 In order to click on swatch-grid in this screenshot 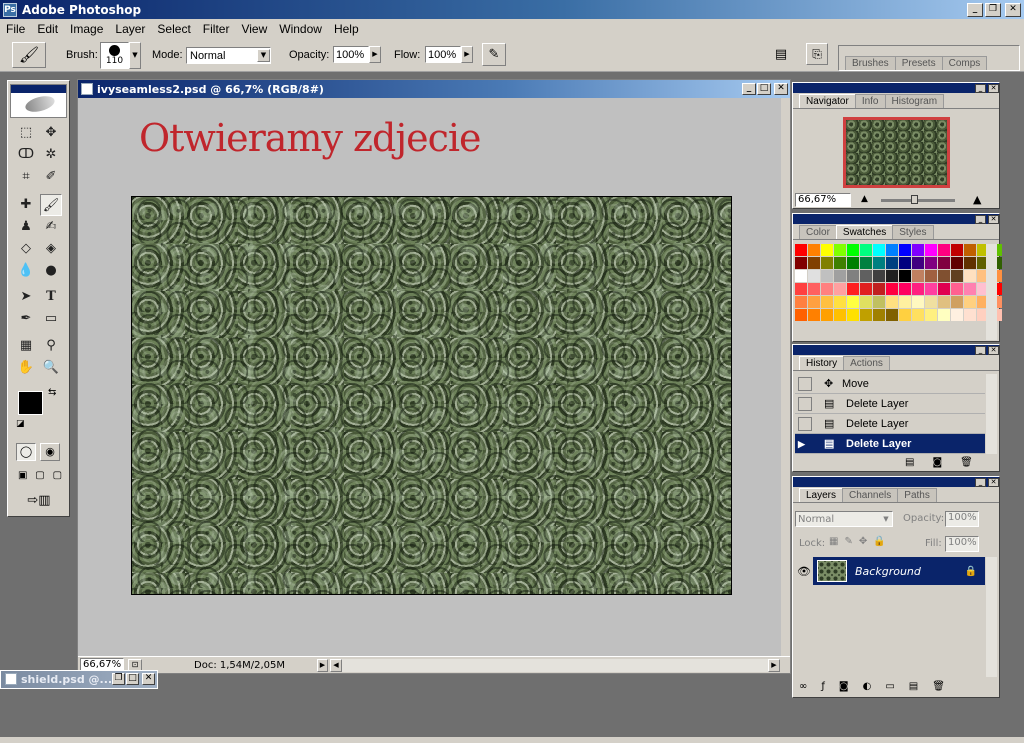, I will do `click(898, 282)`.